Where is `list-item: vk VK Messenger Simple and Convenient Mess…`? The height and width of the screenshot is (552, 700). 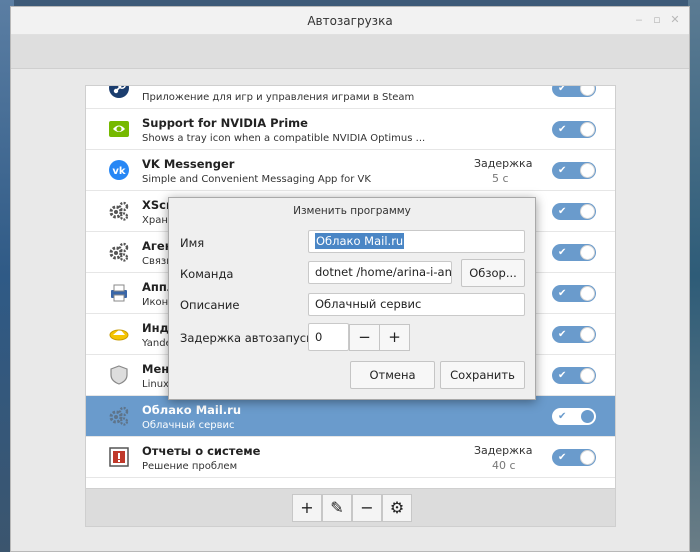 list-item: vk VK Messenger Simple and Convenient Mess… is located at coordinates (350, 170).